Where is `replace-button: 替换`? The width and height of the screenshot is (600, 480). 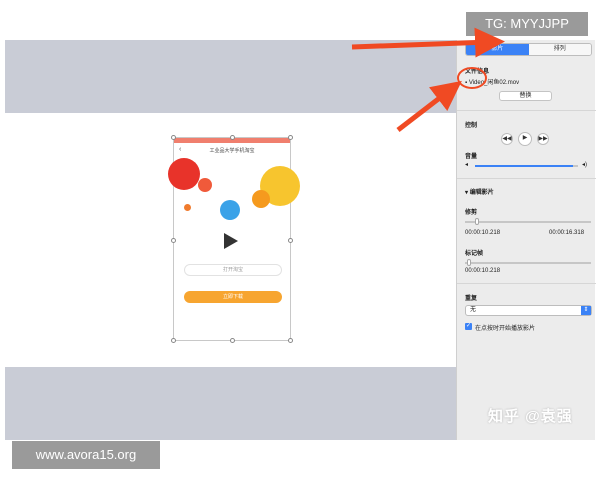
replace-button: 替换 is located at coordinates (525, 96).